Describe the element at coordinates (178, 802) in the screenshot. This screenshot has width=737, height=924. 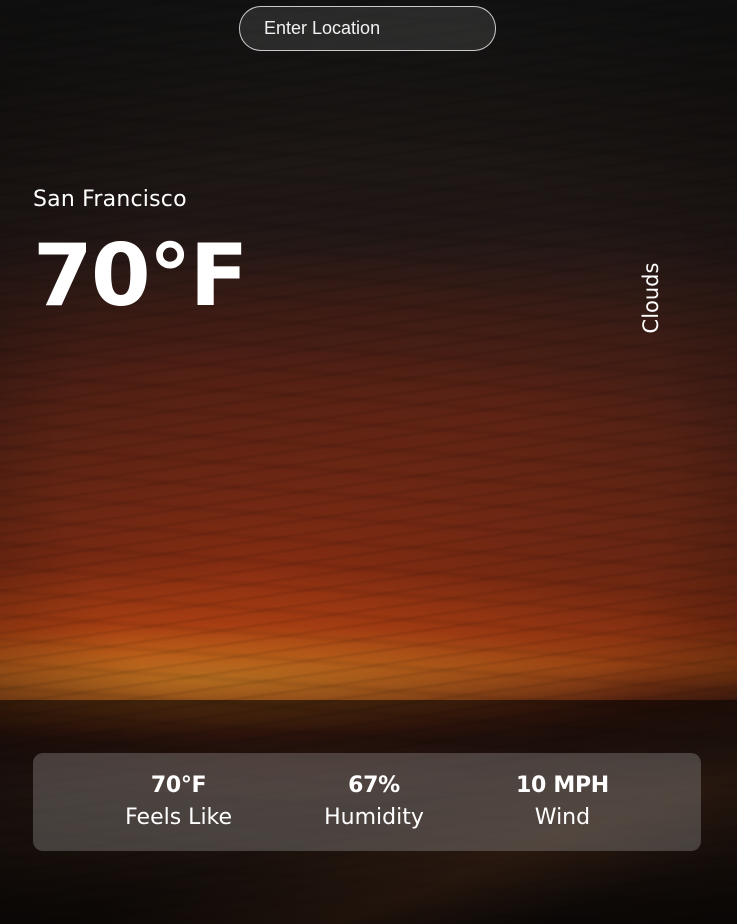
I see `stat-feels-like: 70°F Feels Like` at that location.